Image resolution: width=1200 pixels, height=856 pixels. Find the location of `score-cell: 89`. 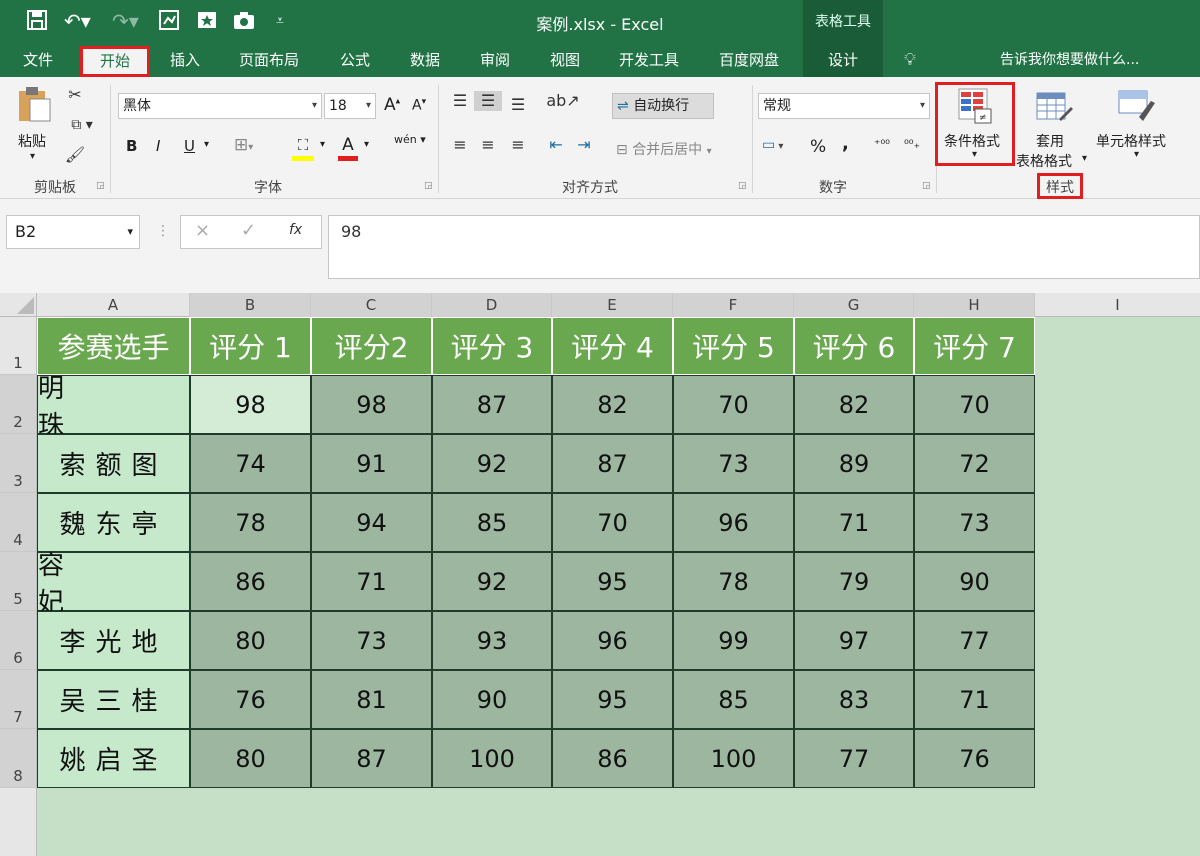

score-cell: 89 is located at coordinates (854, 463).